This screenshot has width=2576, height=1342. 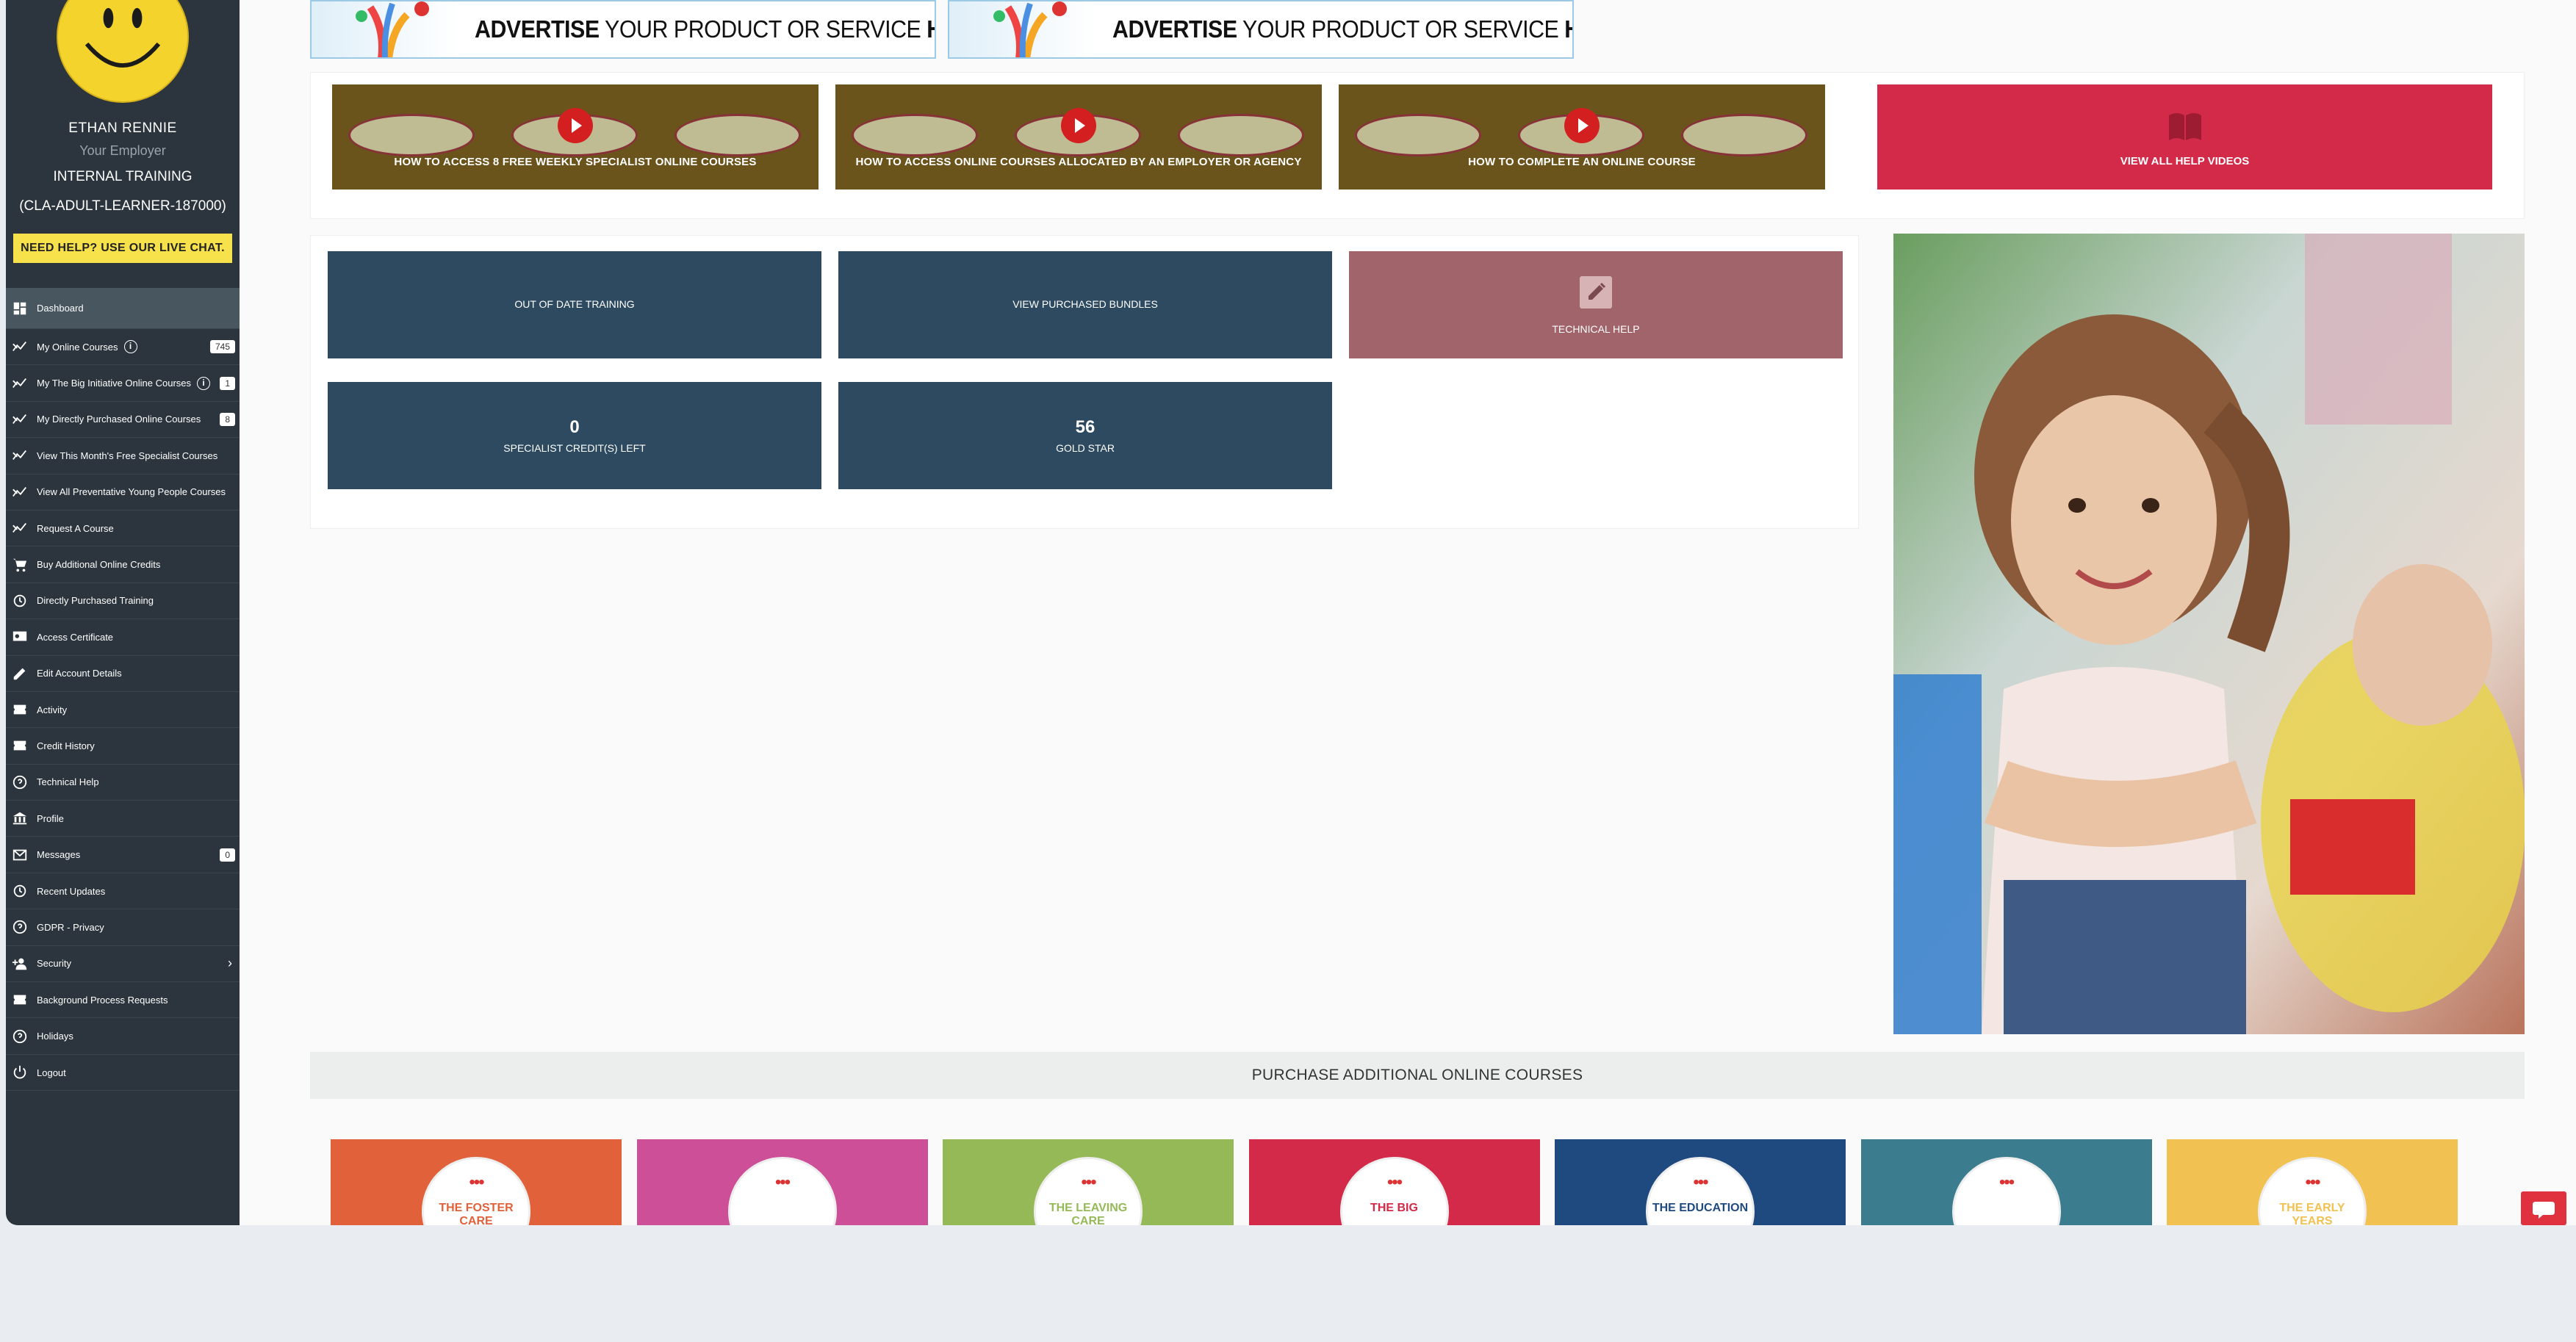 What do you see at coordinates (2312, 1213) in the screenshot?
I see `course-logo-text: THE EARLY YEARS` at bounding box center [2312, 1213].